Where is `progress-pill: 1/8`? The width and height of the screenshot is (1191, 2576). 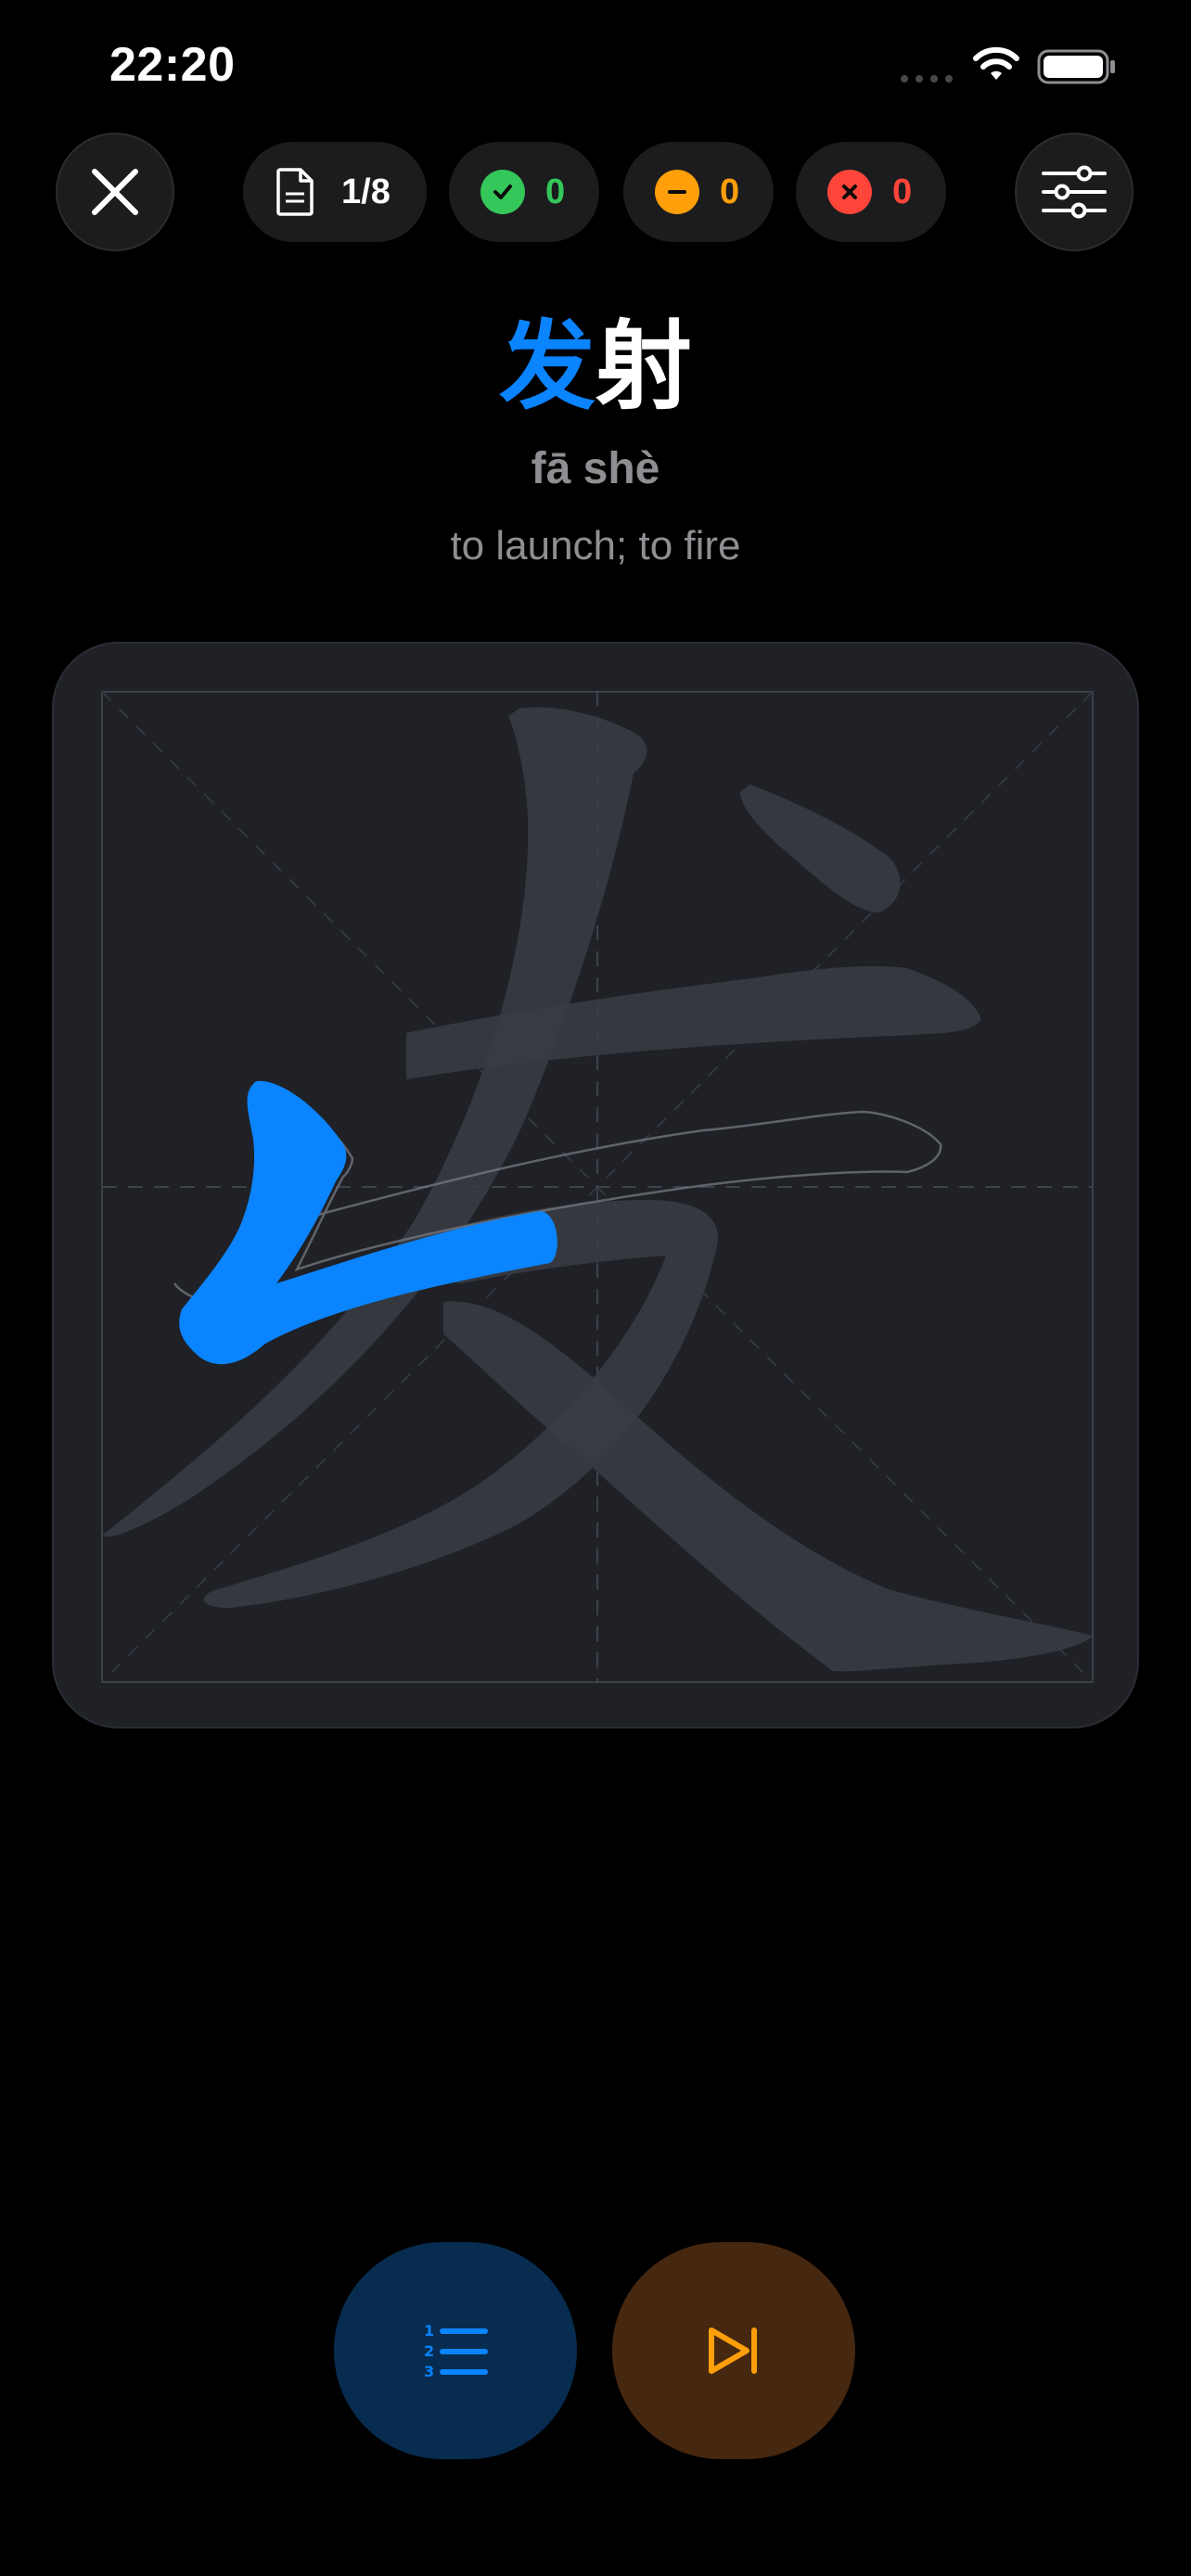
progress-pill: 1/8 is located at coordinates (335, 192).